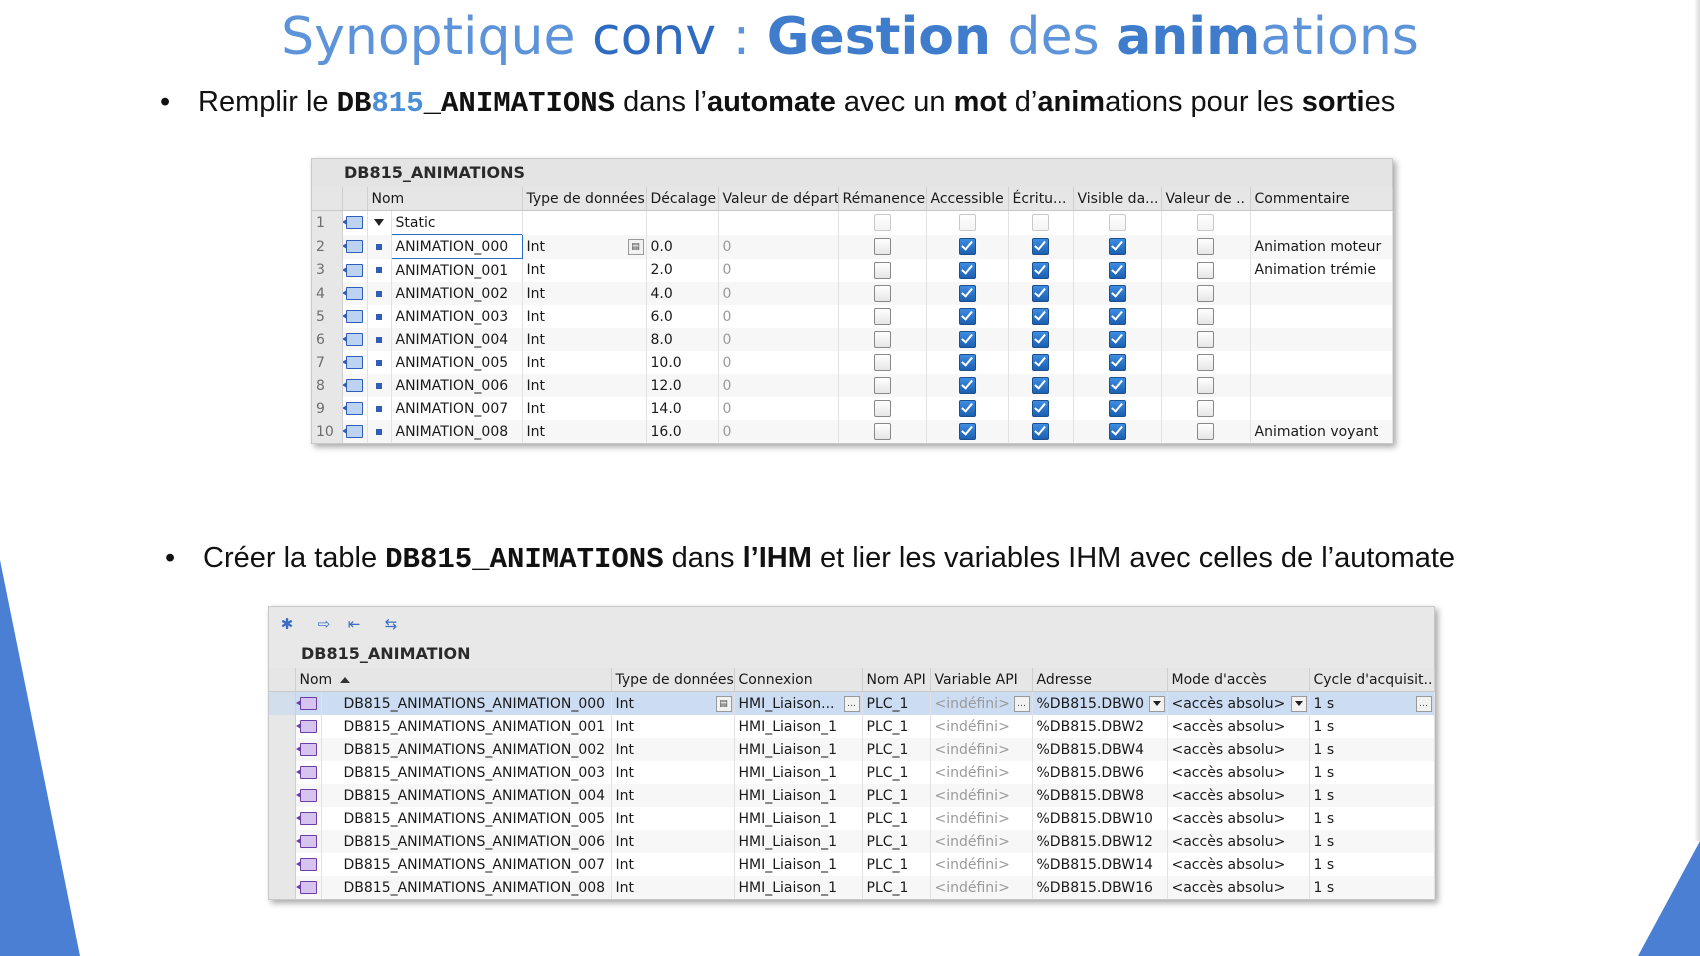 This screenshot has width=1700, height=956. What do you see at coordinates (852, 316) in the screenshot?
I see `plc-row: 5 ANIMATION_003 Int 6.0 0` at bounding box center [852, 316].